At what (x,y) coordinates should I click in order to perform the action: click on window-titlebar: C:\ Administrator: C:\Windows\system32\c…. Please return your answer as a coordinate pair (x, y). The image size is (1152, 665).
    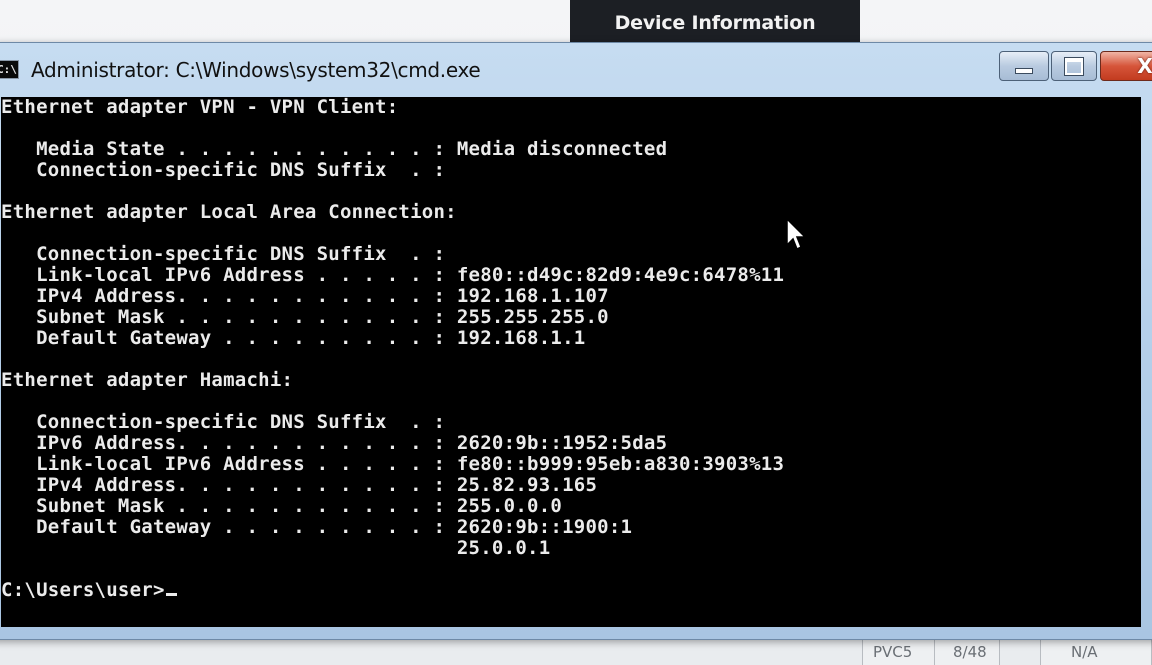
    Looking at the image, I should click on (576, 70).